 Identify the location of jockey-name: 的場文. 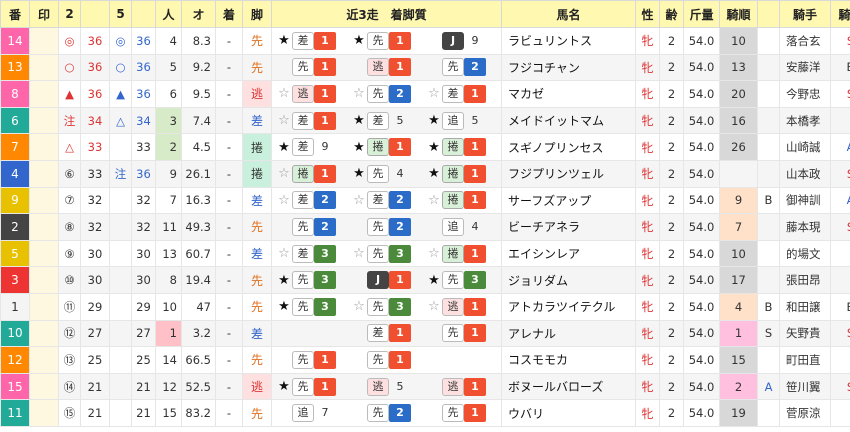
(805, 253).